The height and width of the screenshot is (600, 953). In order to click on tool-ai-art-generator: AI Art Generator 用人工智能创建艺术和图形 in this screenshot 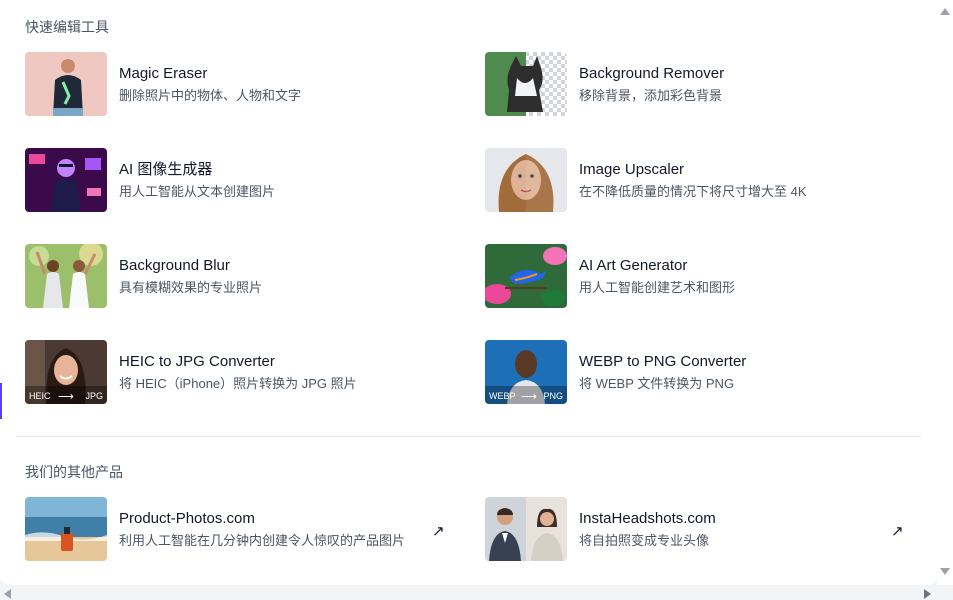, I will do `click(705, 276)`.